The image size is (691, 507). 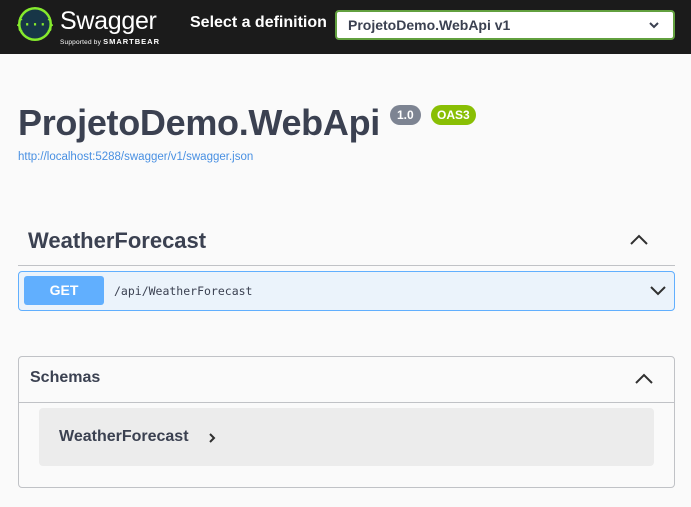 What do you see at coordinates (81, 42) in the screenshot?
I see `logo-sub-prefix: Supported by` at bounding box center [81, 42].